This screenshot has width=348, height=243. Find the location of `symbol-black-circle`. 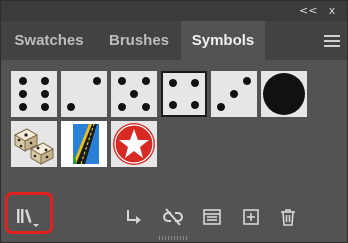

symbol-black-circle is located at coordinates (284, 94).